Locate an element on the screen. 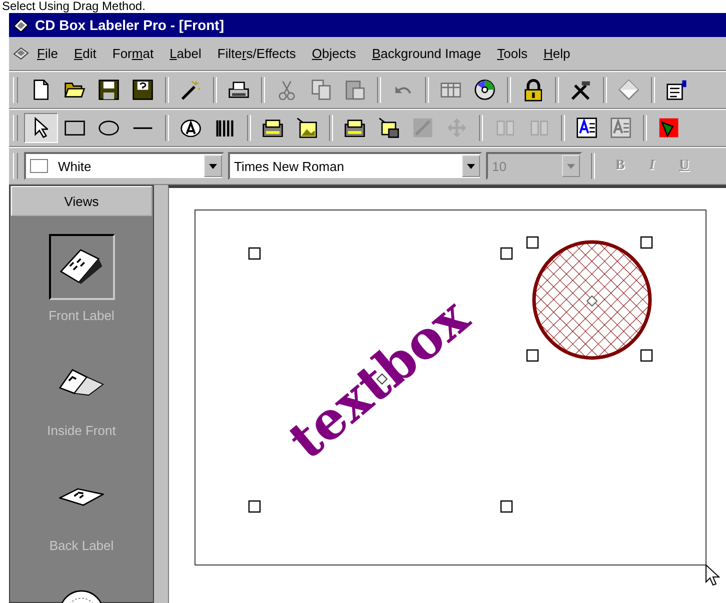 The image size is (726, 603). magic-wand-icon is located at coordinates (191, 90).